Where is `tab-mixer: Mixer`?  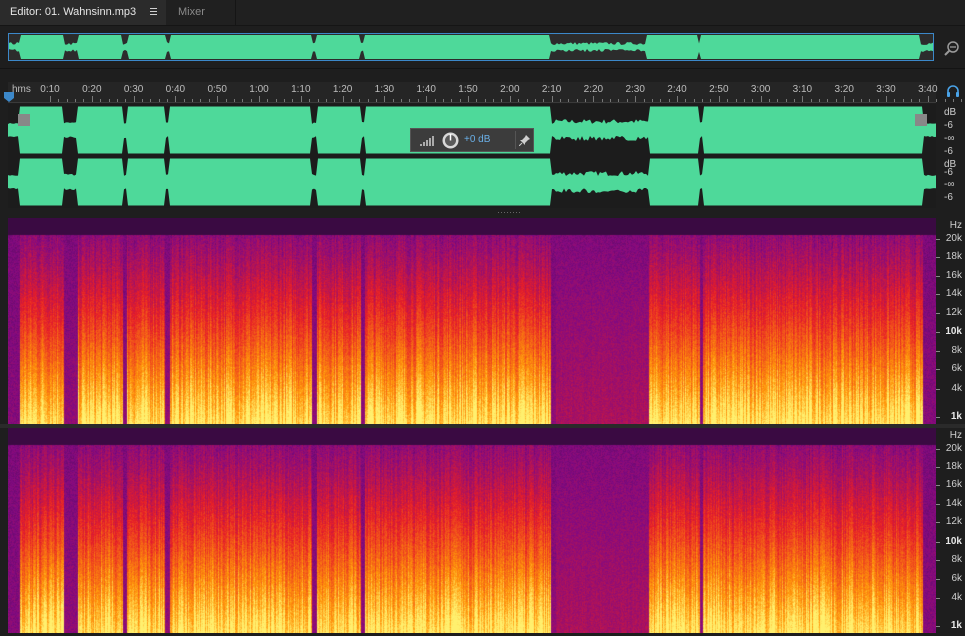 tab-mixer: Mixer is located at coordinates (202, 12).